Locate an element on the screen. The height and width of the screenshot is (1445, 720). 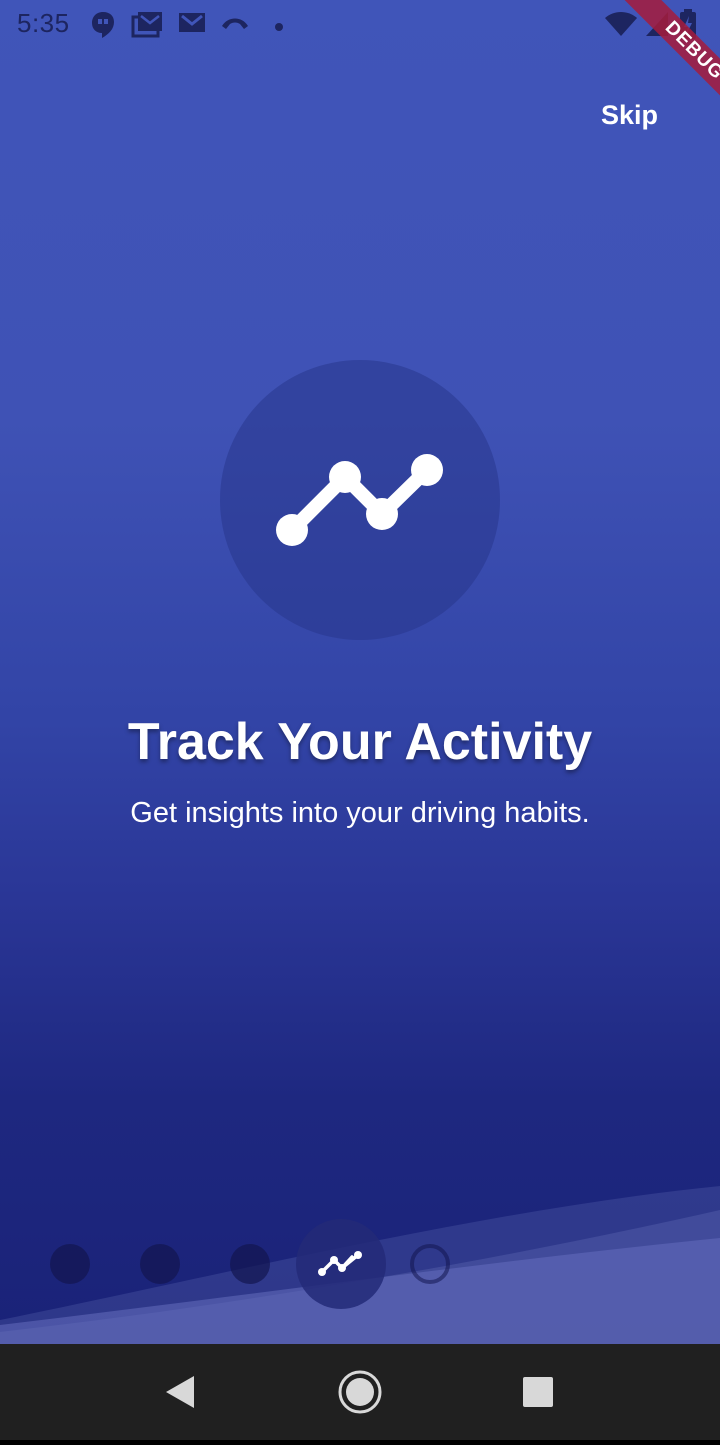
back-icon is located at coordinates (180, 1392).